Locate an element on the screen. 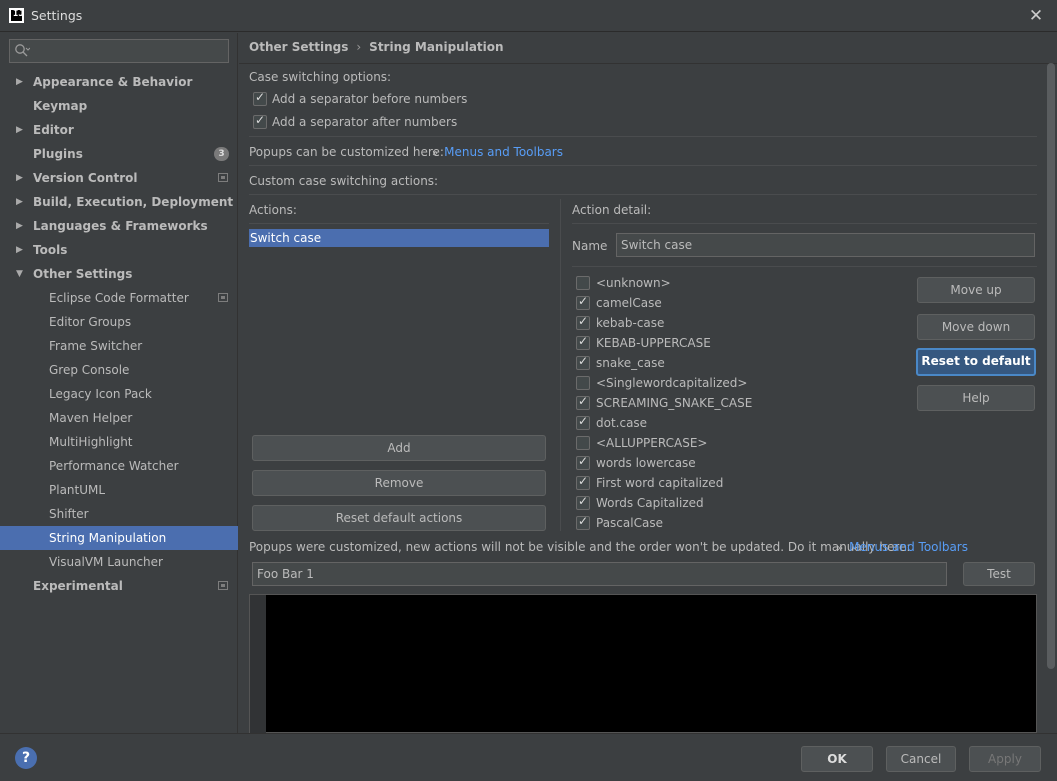 This screenshot has height=781, width=1057. sidebar-item: VisualVM Launcher is located at coordinates (119, 562).